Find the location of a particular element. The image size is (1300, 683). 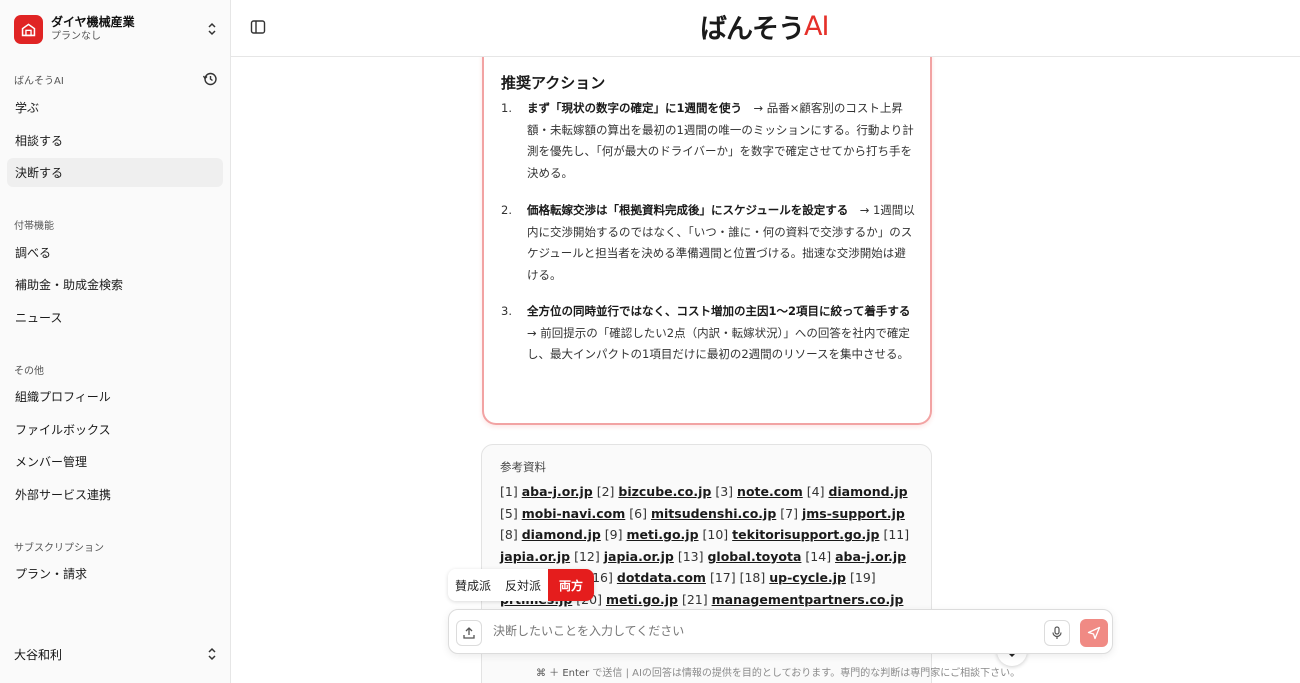

reference-number: [8] is located at coordinates (509, 535).